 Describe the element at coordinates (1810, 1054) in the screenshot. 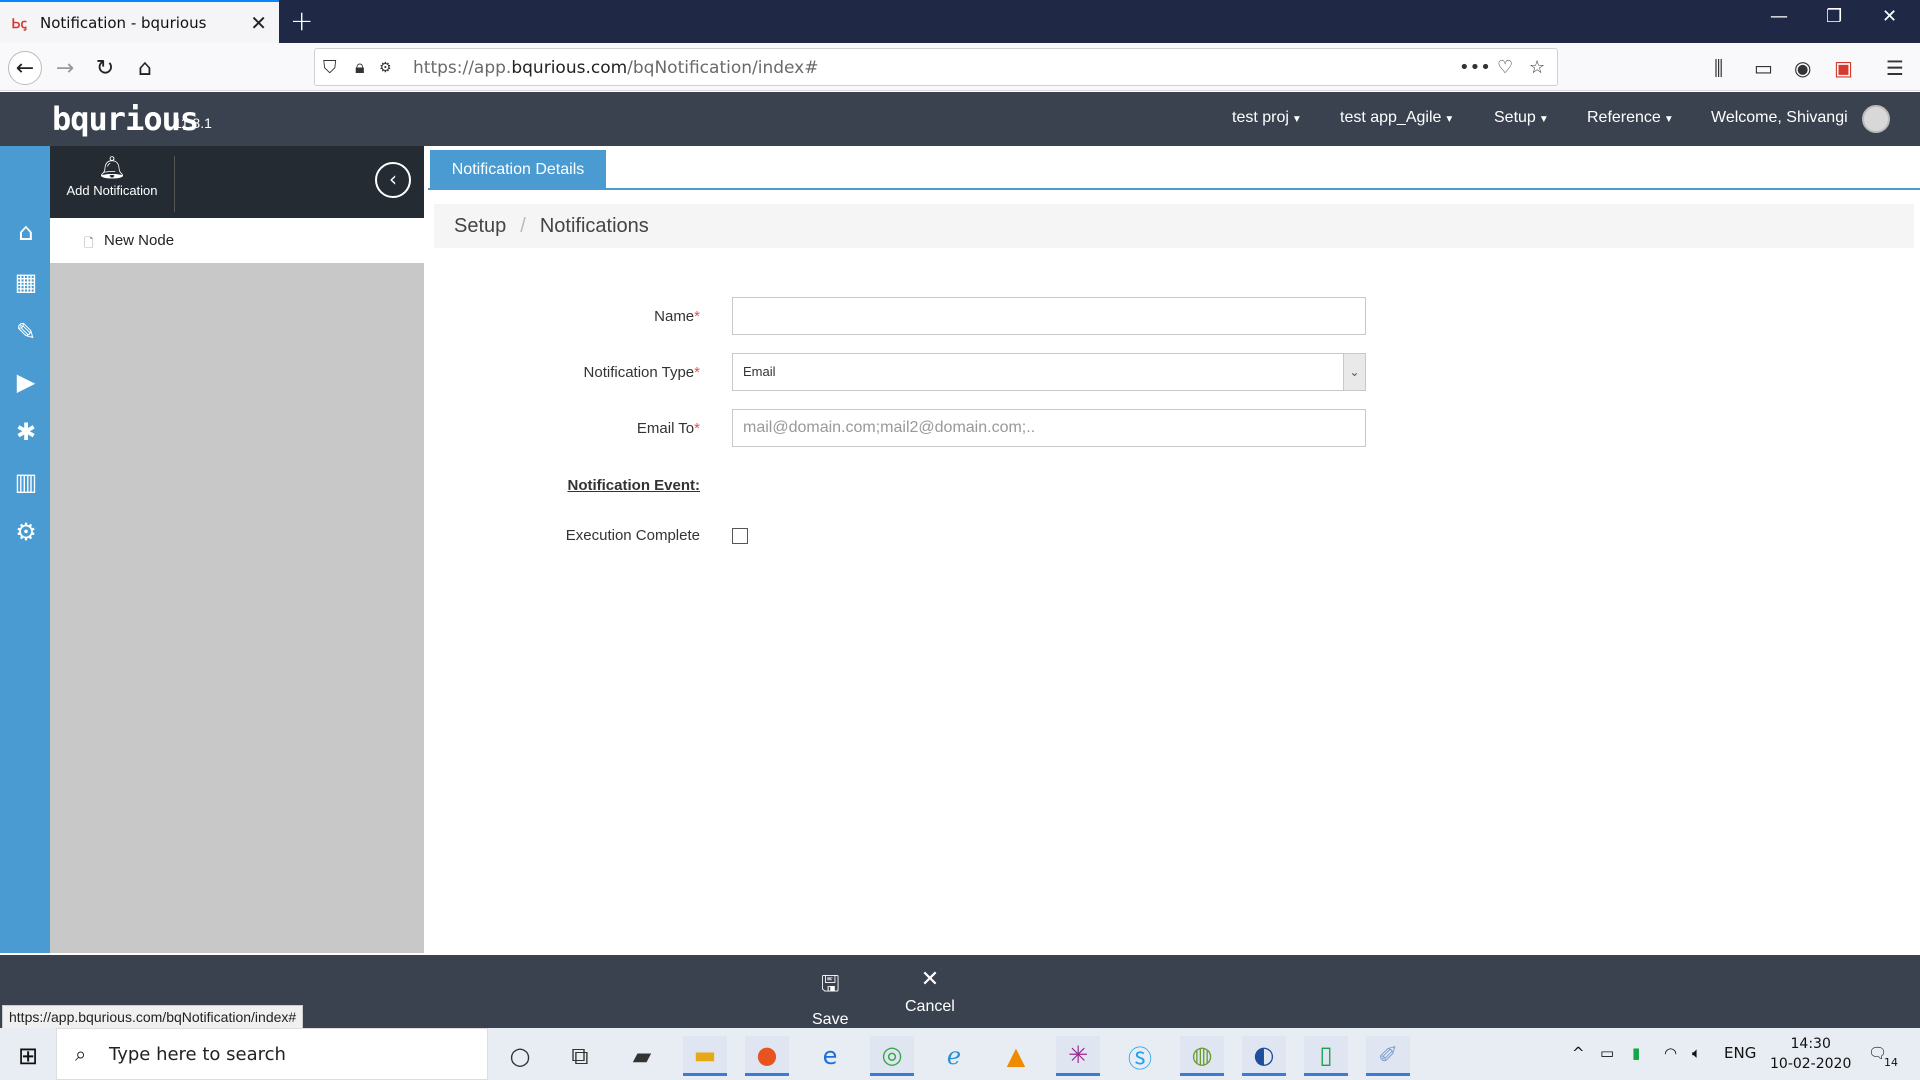

I see `clock: 14:30 10-02-2020` at that location.